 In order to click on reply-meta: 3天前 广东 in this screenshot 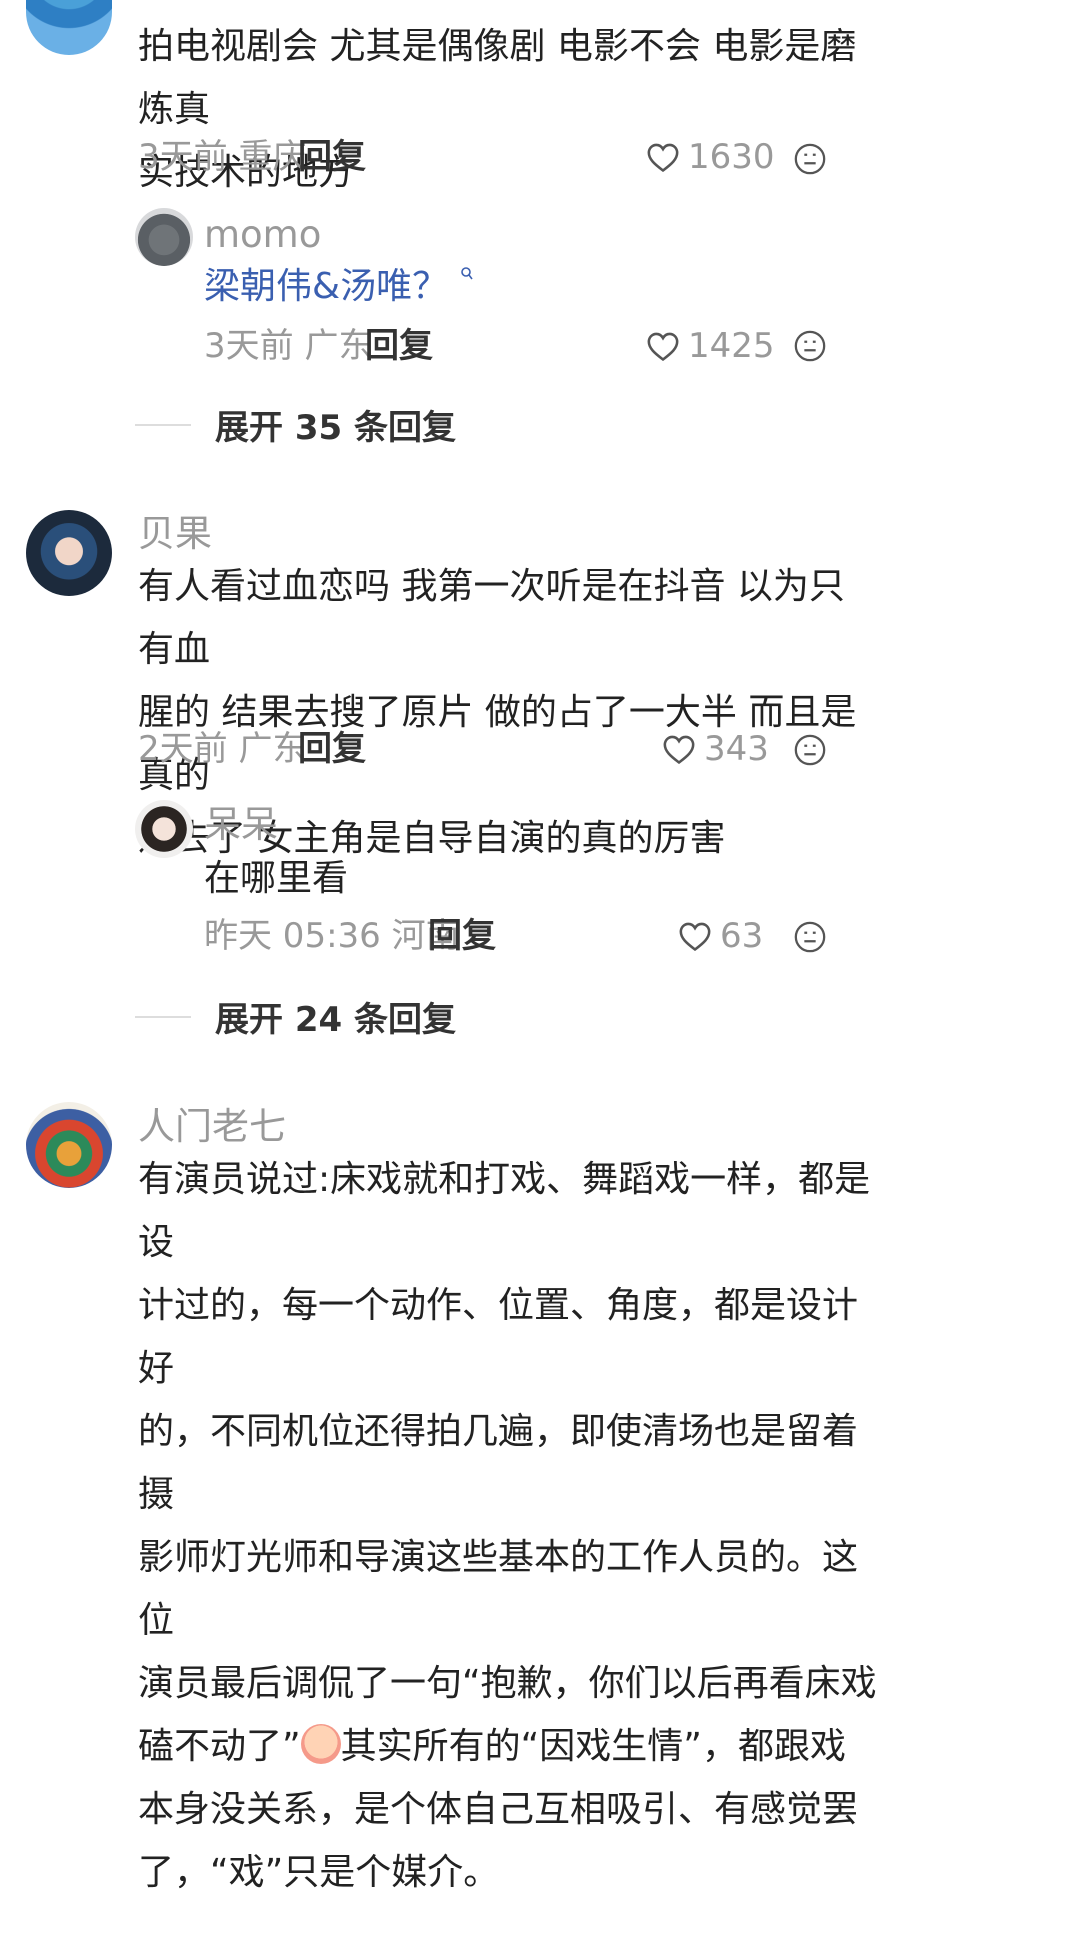, I will do `click(288, 346)`.